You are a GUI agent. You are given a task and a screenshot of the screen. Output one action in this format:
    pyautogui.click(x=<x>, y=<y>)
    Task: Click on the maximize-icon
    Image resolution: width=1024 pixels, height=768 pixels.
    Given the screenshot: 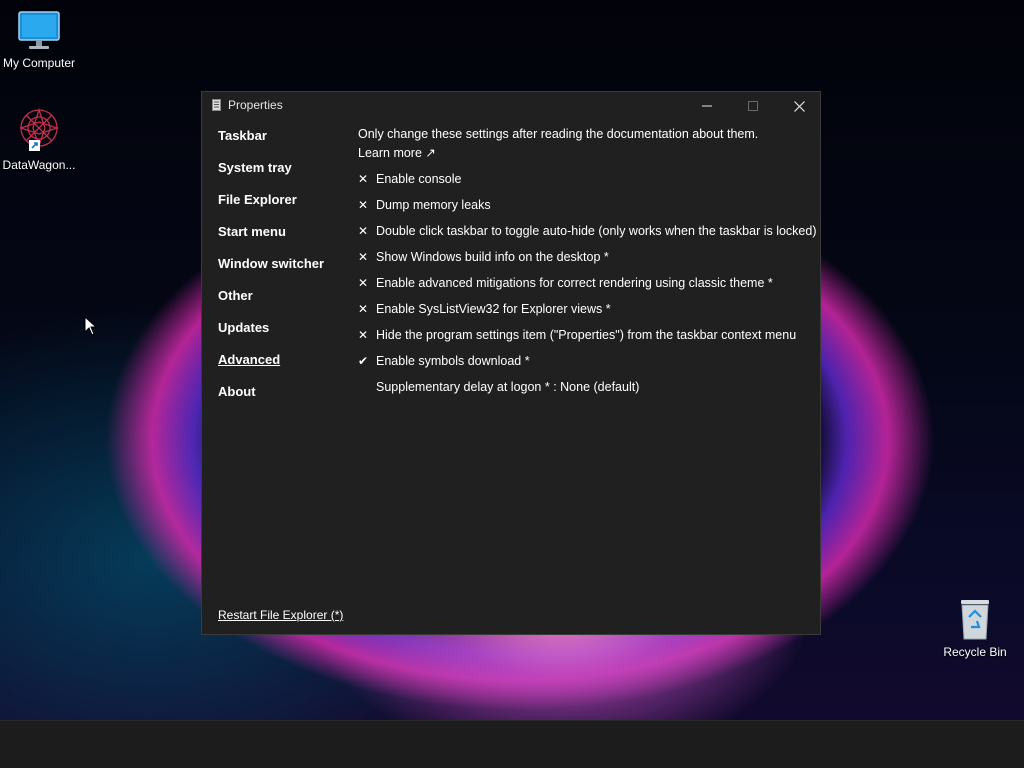 What is the action you would take?
    pyautogui.click(x=753, y=106)
    